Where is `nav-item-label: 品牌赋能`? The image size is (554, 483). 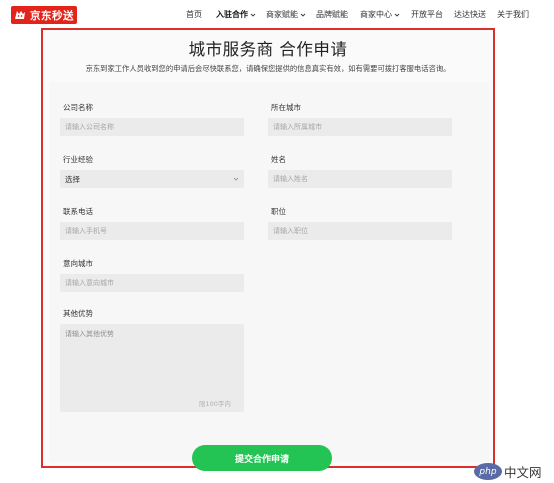
nav-item-label: 品牌赋能 is located at coordinates (332, 14).